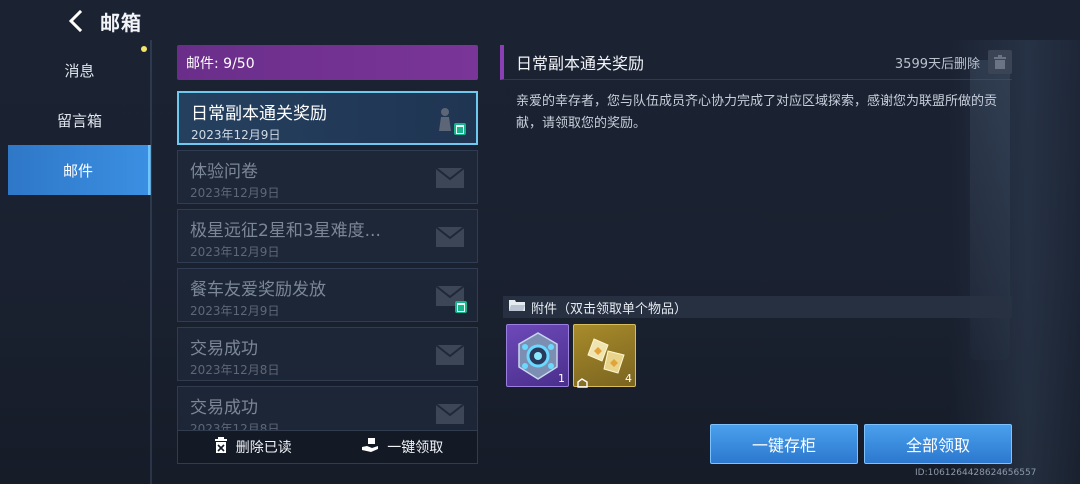 This screenshot has width=1080, height=484. I want to click on hand-gift-icon, so click(370, 447).